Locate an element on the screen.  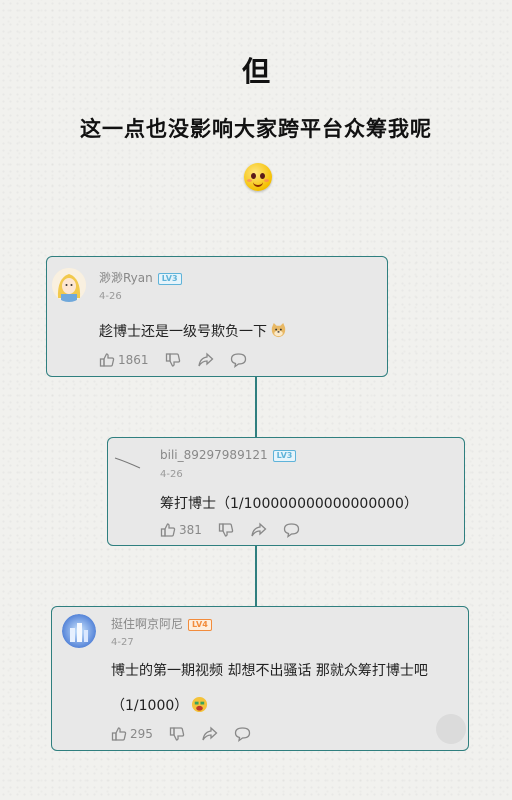
level-badge: LV4 is located at coordinates (200, 624).